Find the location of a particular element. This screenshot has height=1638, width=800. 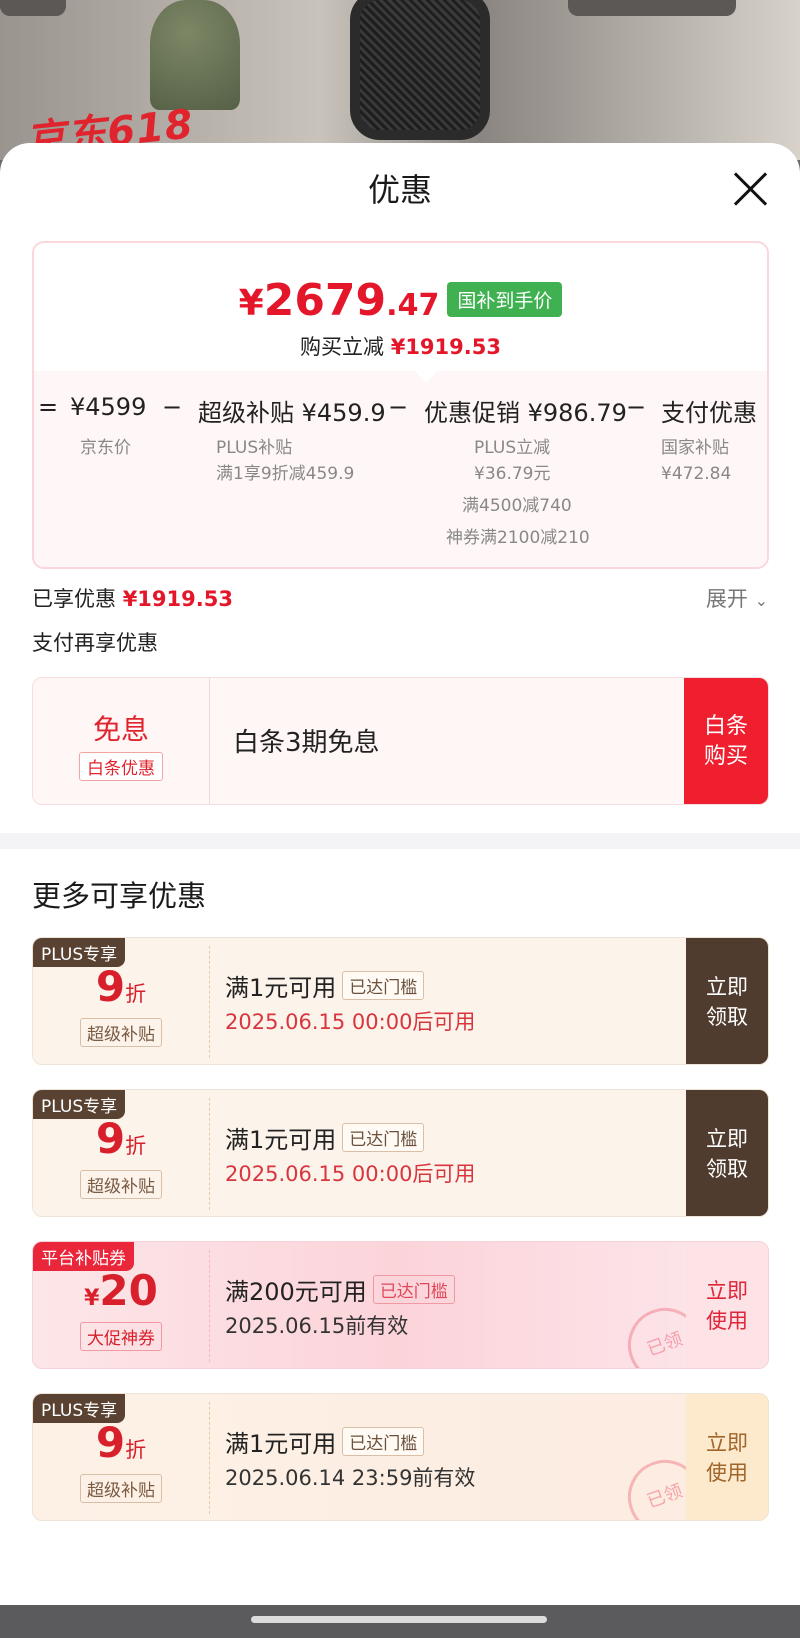

baitiao-desc: 白条3期免息 is located at coordinates (306, 743).